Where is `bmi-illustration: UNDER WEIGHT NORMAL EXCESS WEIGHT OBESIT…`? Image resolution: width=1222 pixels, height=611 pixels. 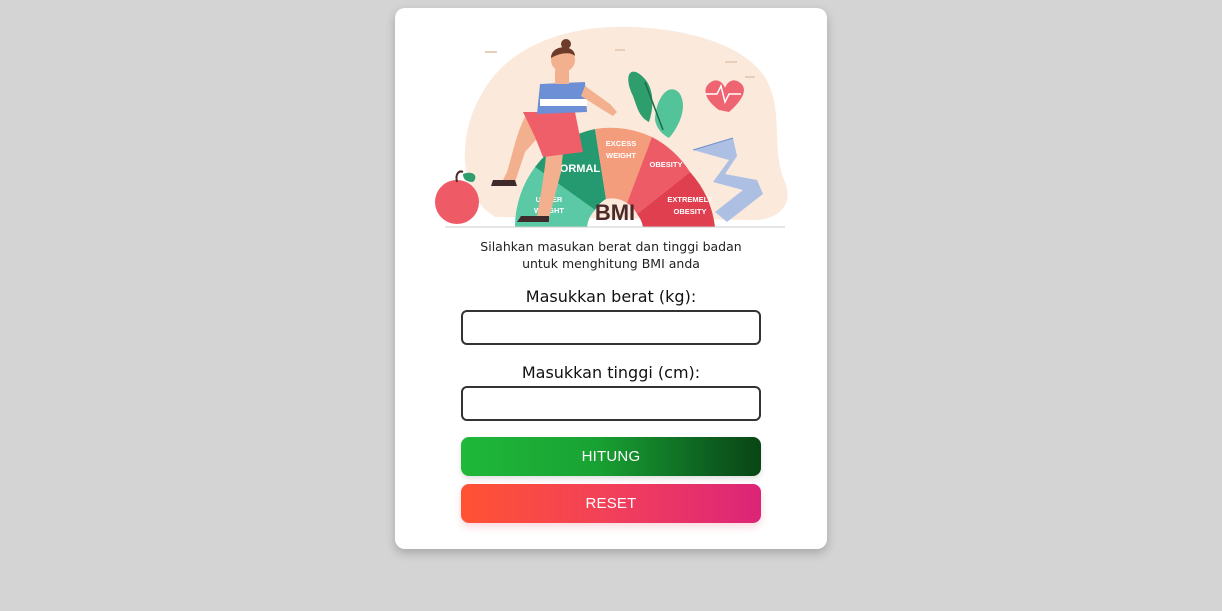
bmi-illustration: UNDER WEIGHT NORMAL EXCESS WEIGHT OBESIT… is located at coordinates (611, 127).